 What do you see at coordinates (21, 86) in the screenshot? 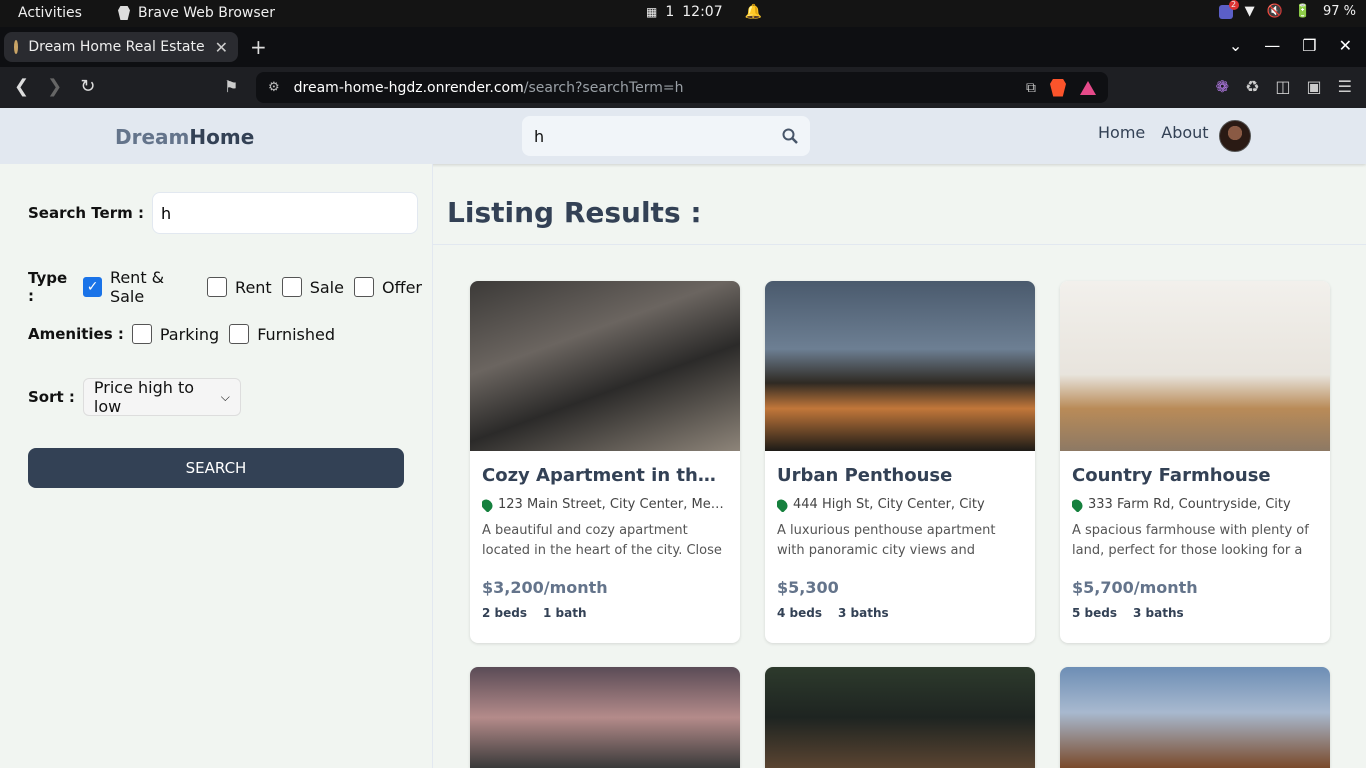
I see `back-icon: ❮` at bounding box center [21, 86].